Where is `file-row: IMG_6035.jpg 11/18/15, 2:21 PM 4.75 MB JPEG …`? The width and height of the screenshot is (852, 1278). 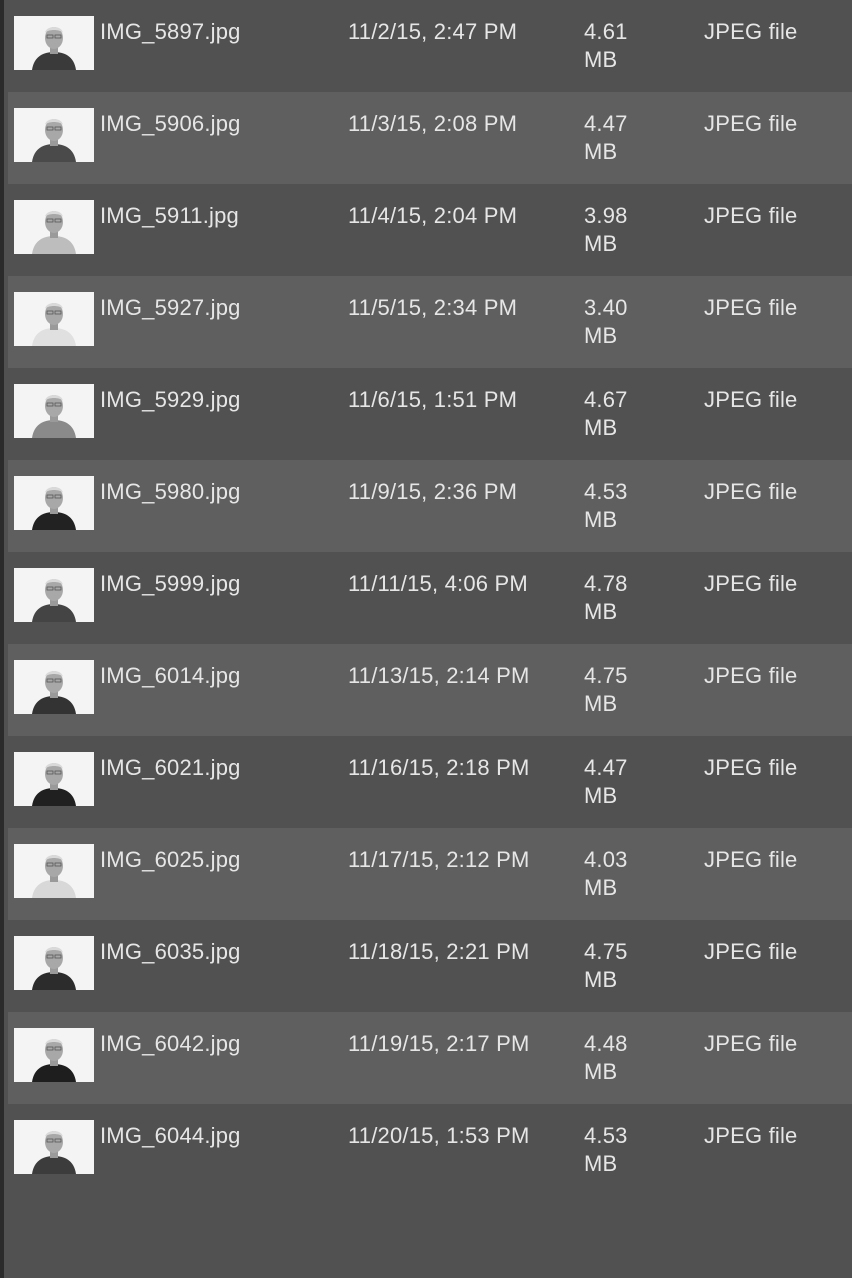
file-row: IMG_6035.jpg 11/18/15, 2:21 PM 4.75 MB JPEG … is located at coordinates (430, 966).